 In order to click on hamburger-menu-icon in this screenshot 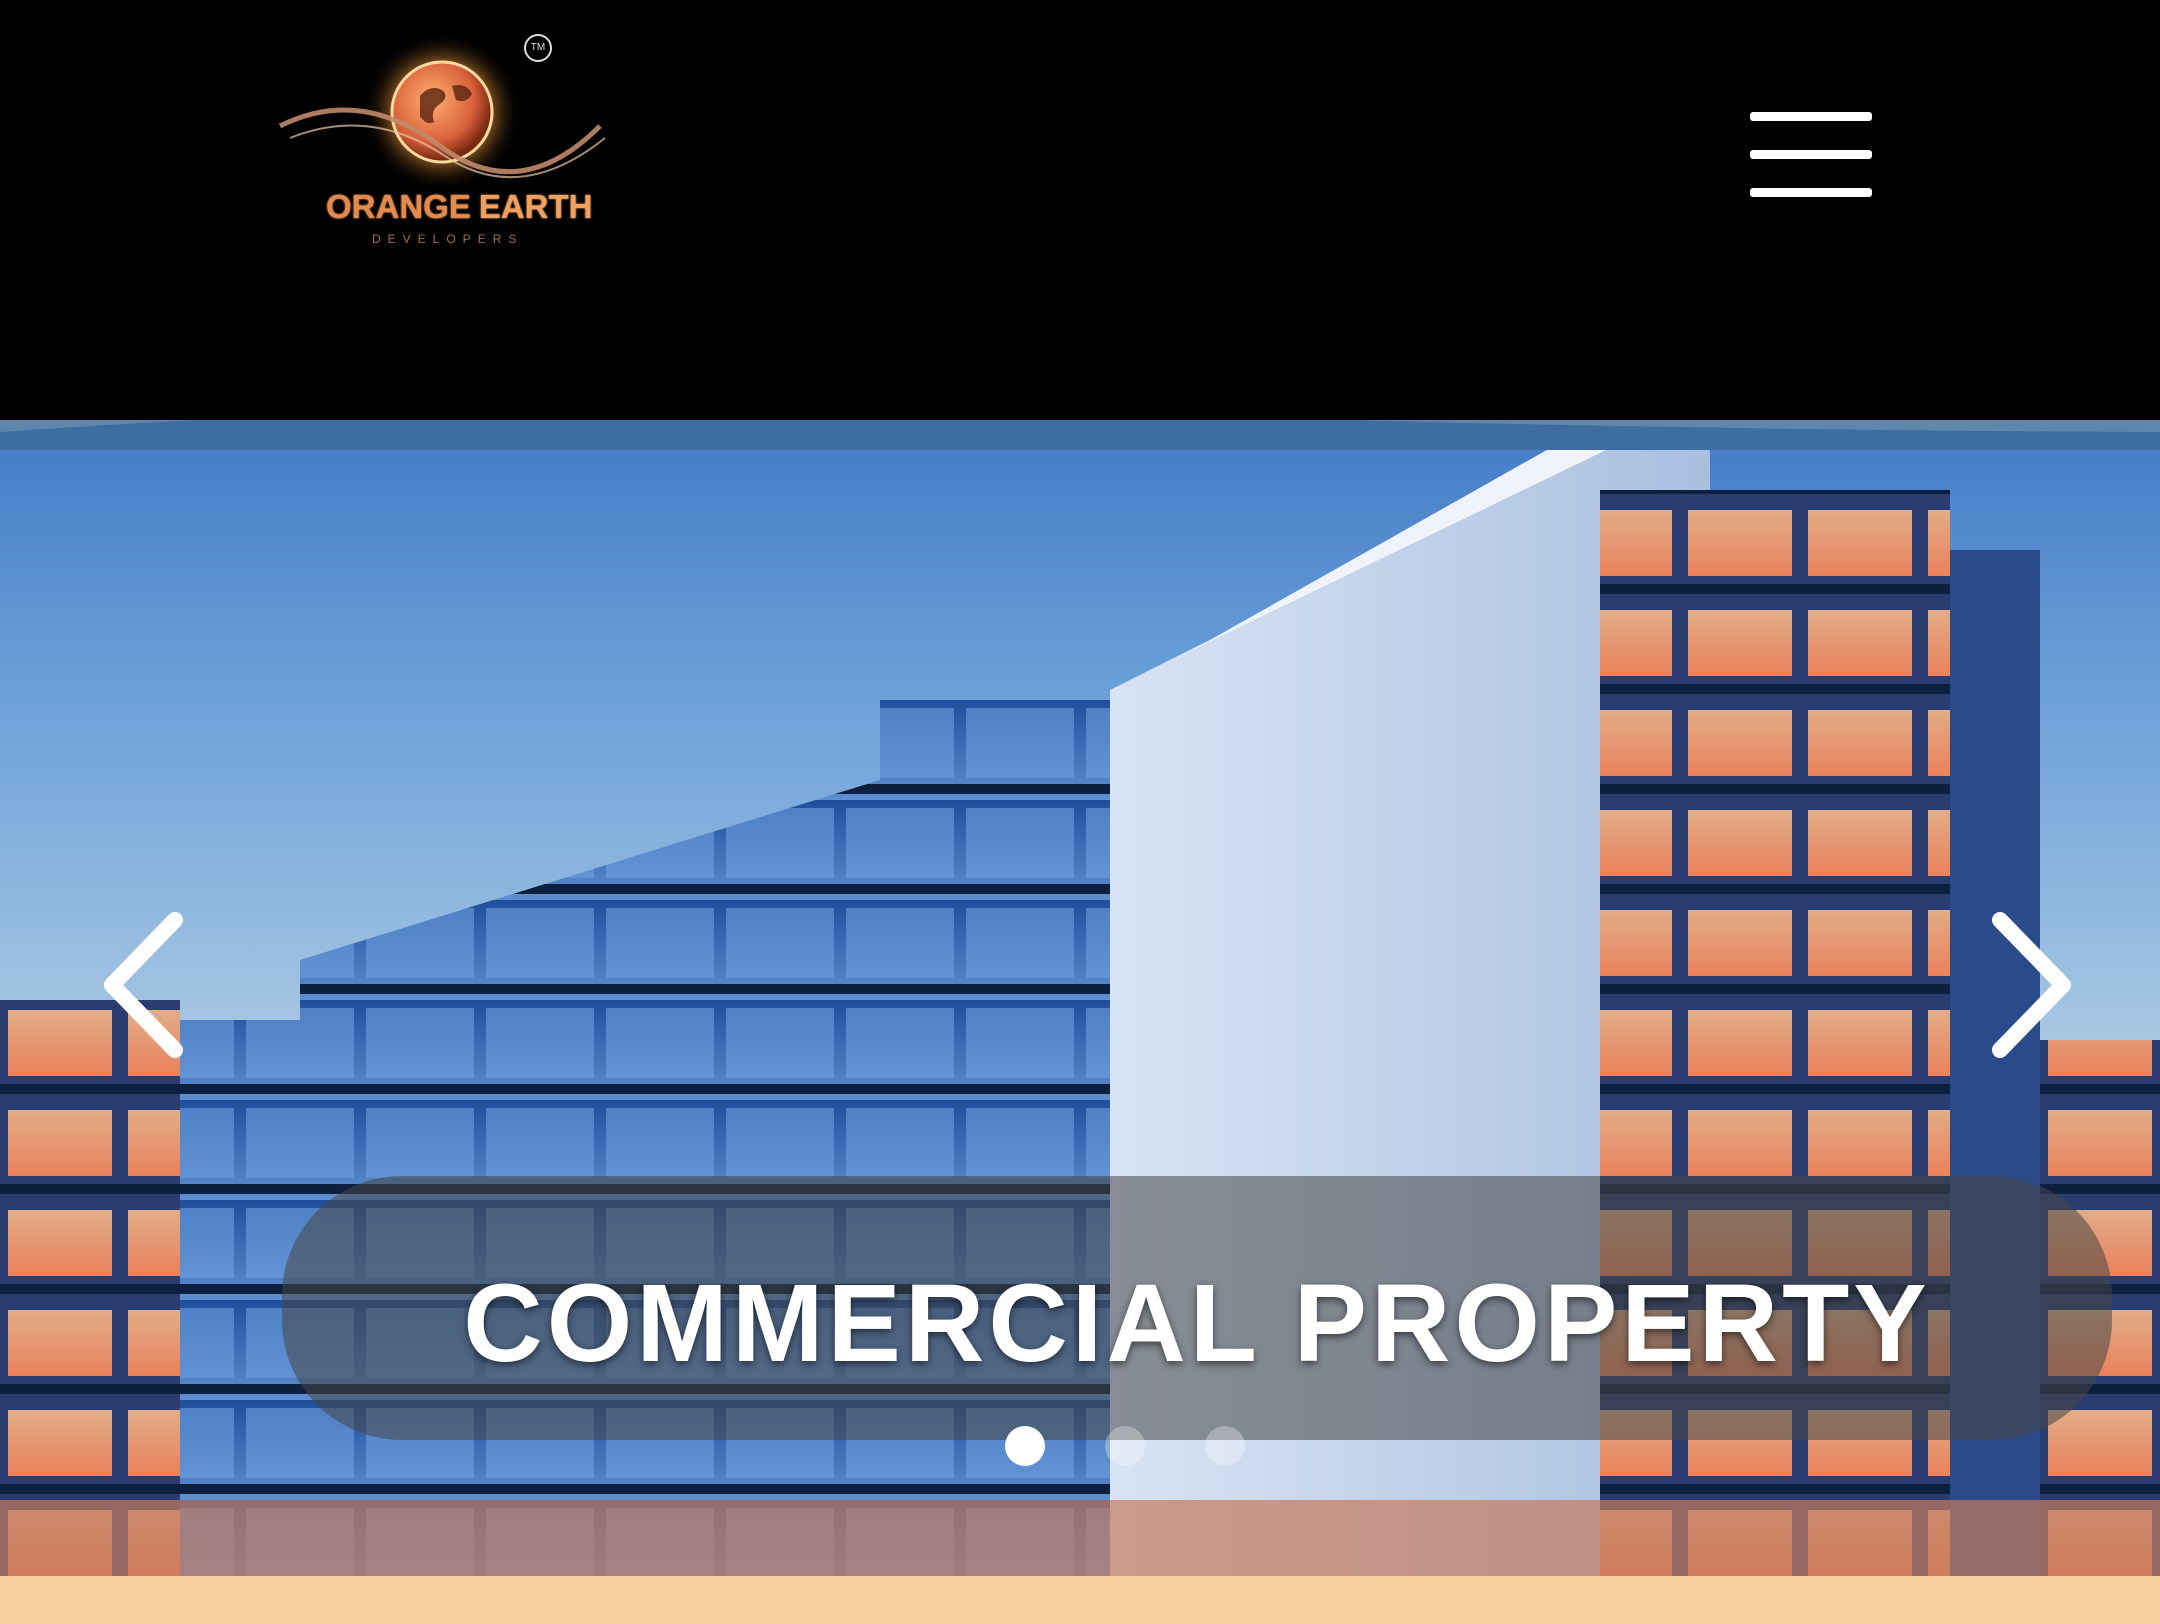, I will do `click(1811, 155)`.